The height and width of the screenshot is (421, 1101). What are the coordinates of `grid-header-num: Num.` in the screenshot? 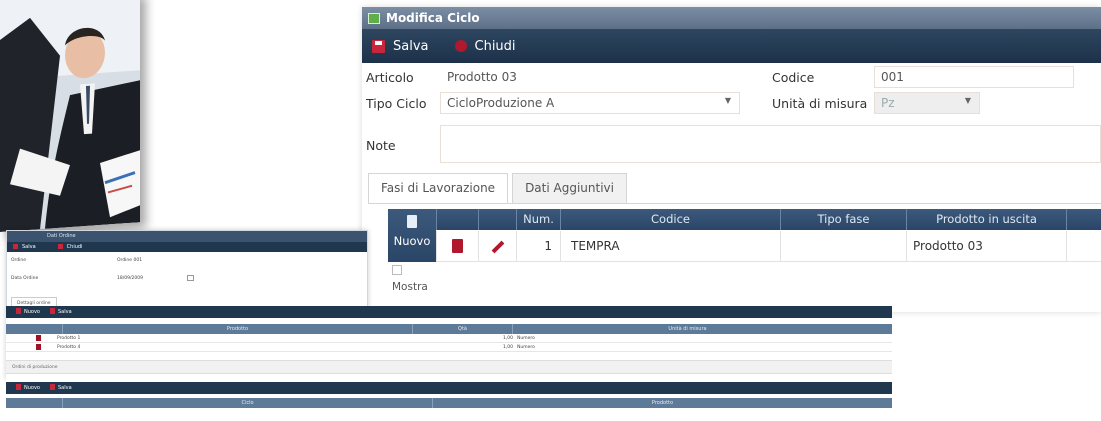 It's located at (538, 219).